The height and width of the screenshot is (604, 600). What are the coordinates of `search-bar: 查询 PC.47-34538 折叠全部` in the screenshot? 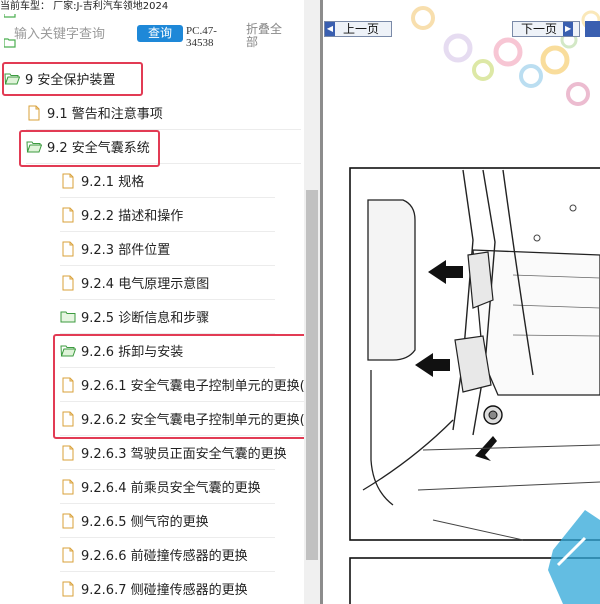 It's located at (152, 37).